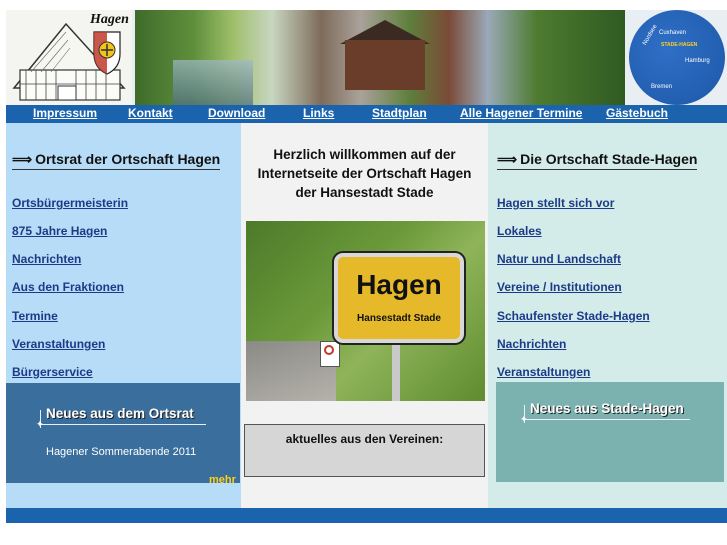 This screenshot has height=545, width=727. I want to click on nav-impressum: Impressum, so click(65, 113).